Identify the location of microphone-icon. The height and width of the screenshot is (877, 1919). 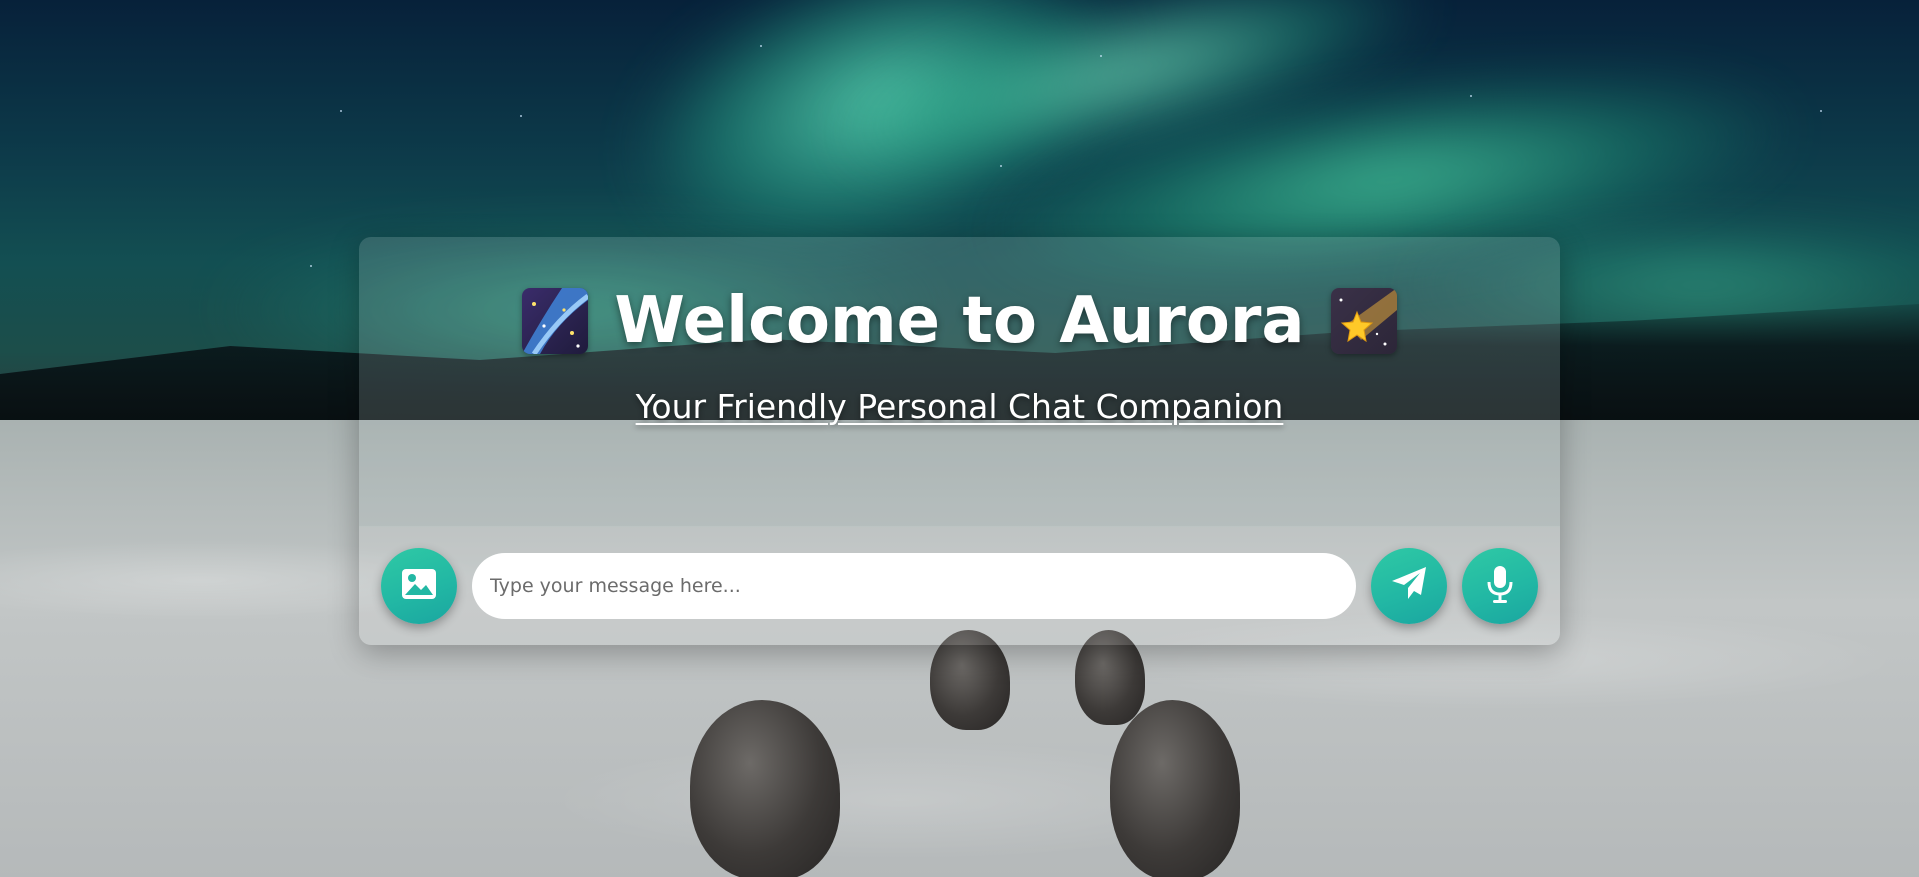
(1500, 586).